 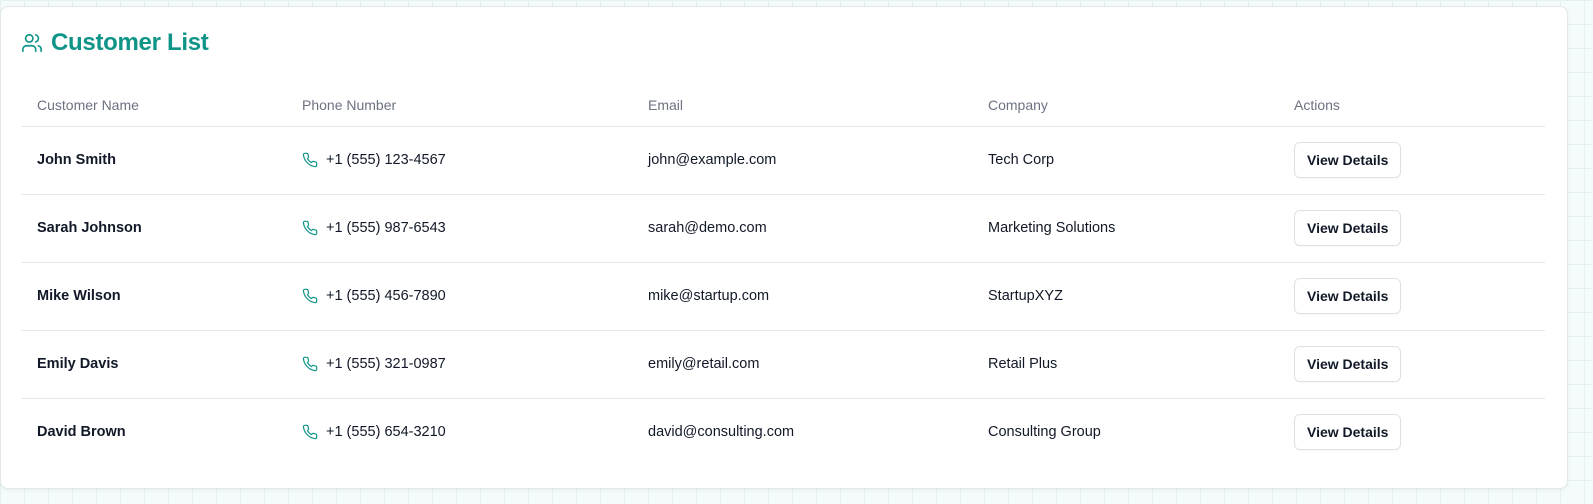 I want to click on card-header: Customer List, so click(x=115, y=43).